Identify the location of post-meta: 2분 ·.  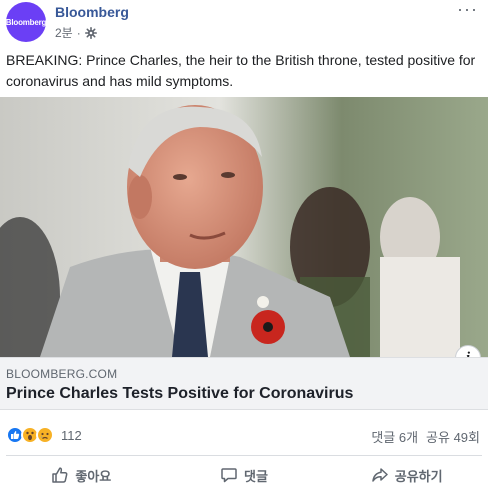
(76, 32).